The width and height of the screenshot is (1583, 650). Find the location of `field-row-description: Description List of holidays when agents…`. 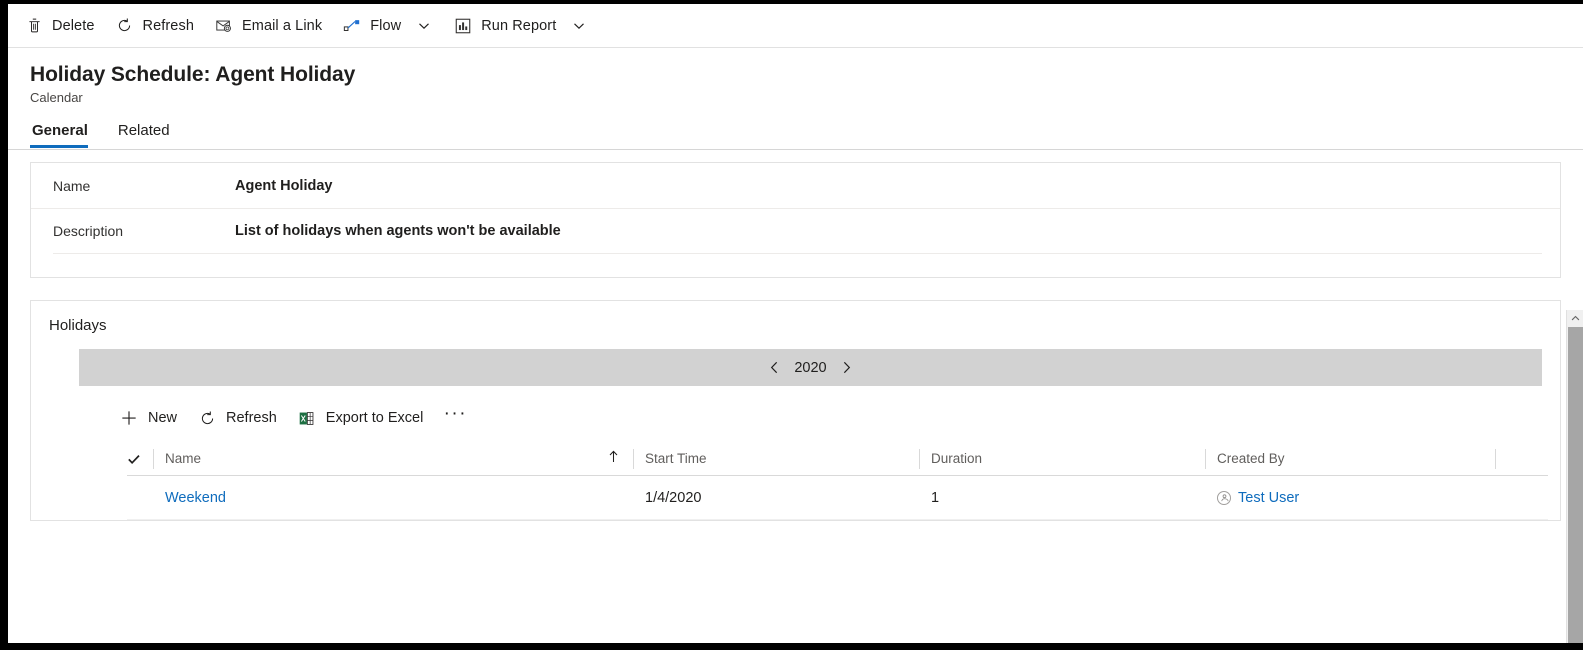

field-row-description: Description List of holidays when agents… is located at coordinates (795, 230).